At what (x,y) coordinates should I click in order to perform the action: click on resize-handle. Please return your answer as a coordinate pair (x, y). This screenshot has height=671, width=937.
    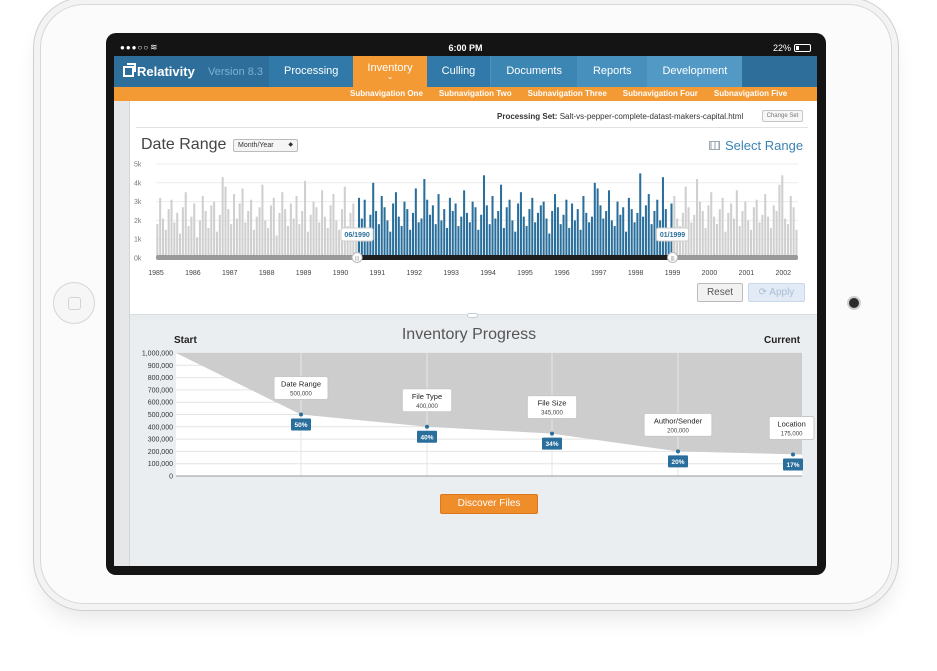
    Looking at the image, I should click on (472, 315).